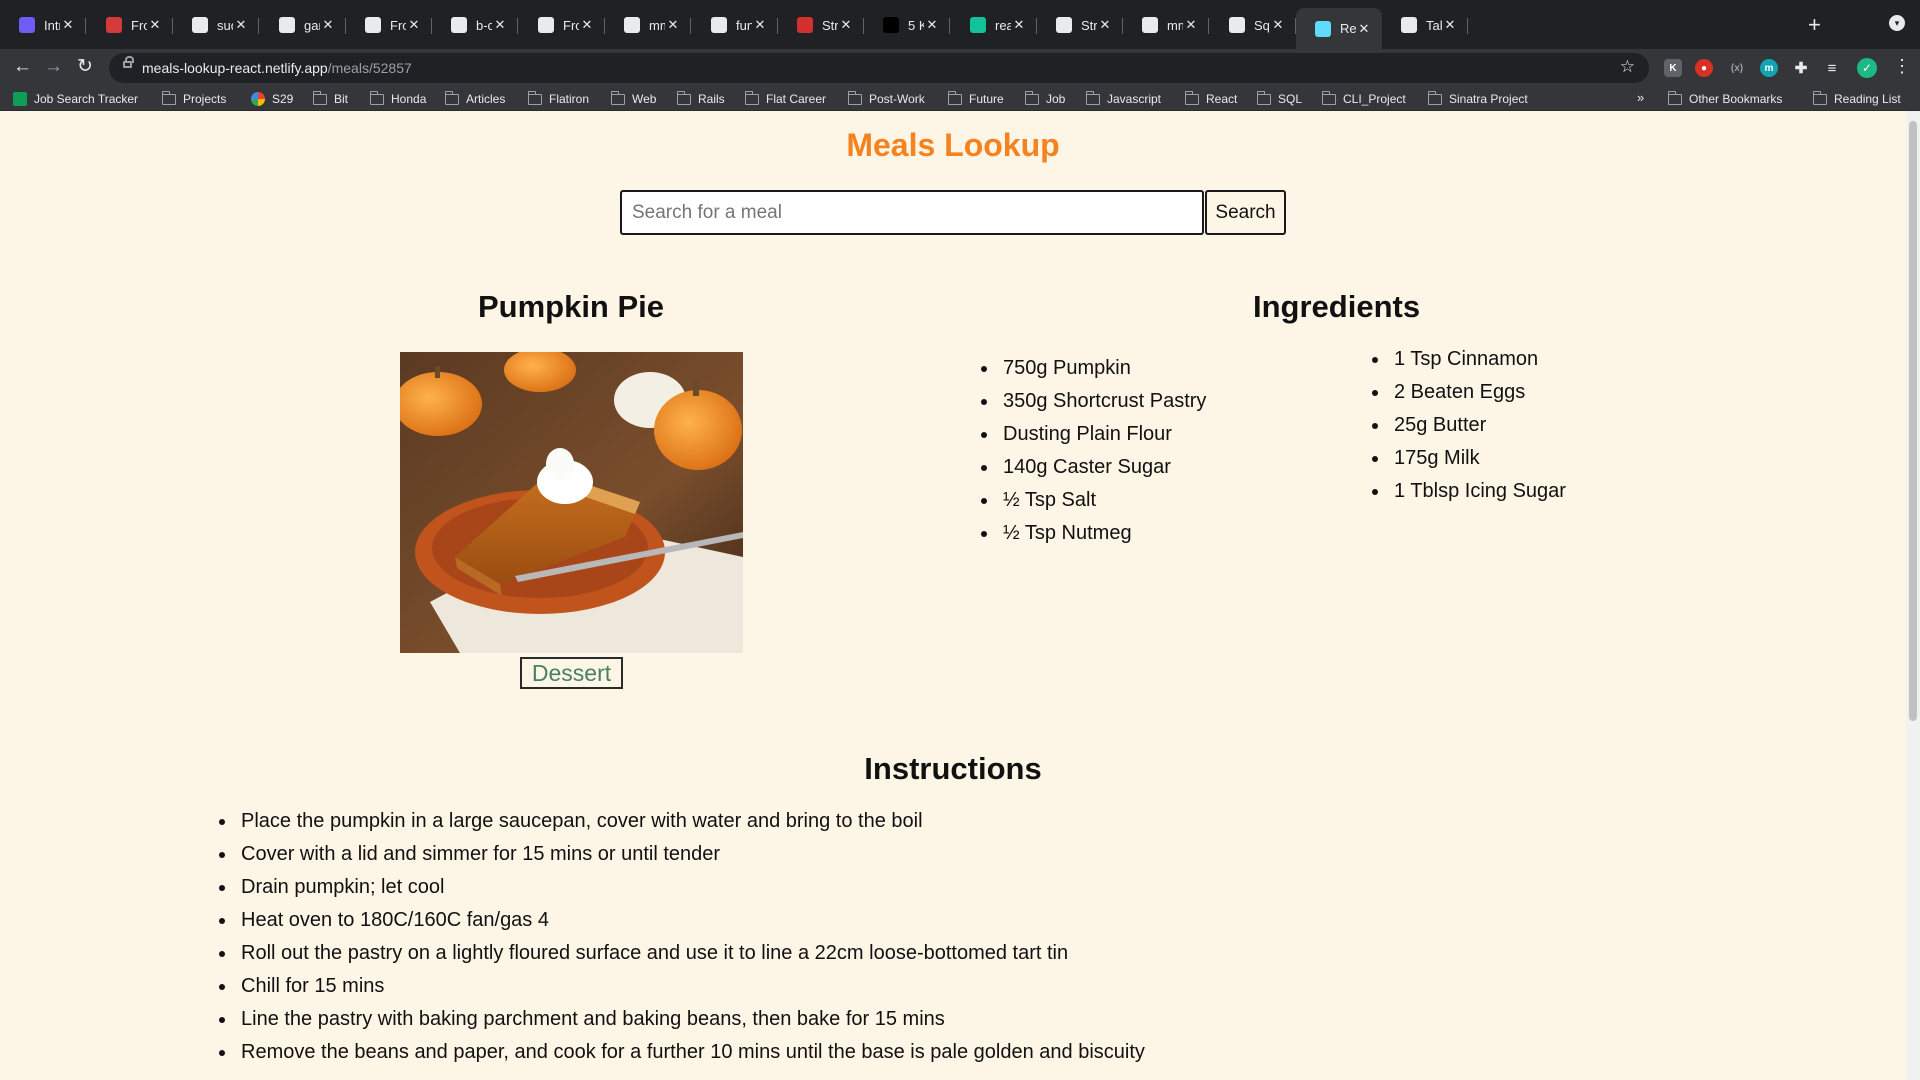  Describe the element at coordinates (1123, 99) in the screenshot. I see `bookmark-item: Javascript` at that location.